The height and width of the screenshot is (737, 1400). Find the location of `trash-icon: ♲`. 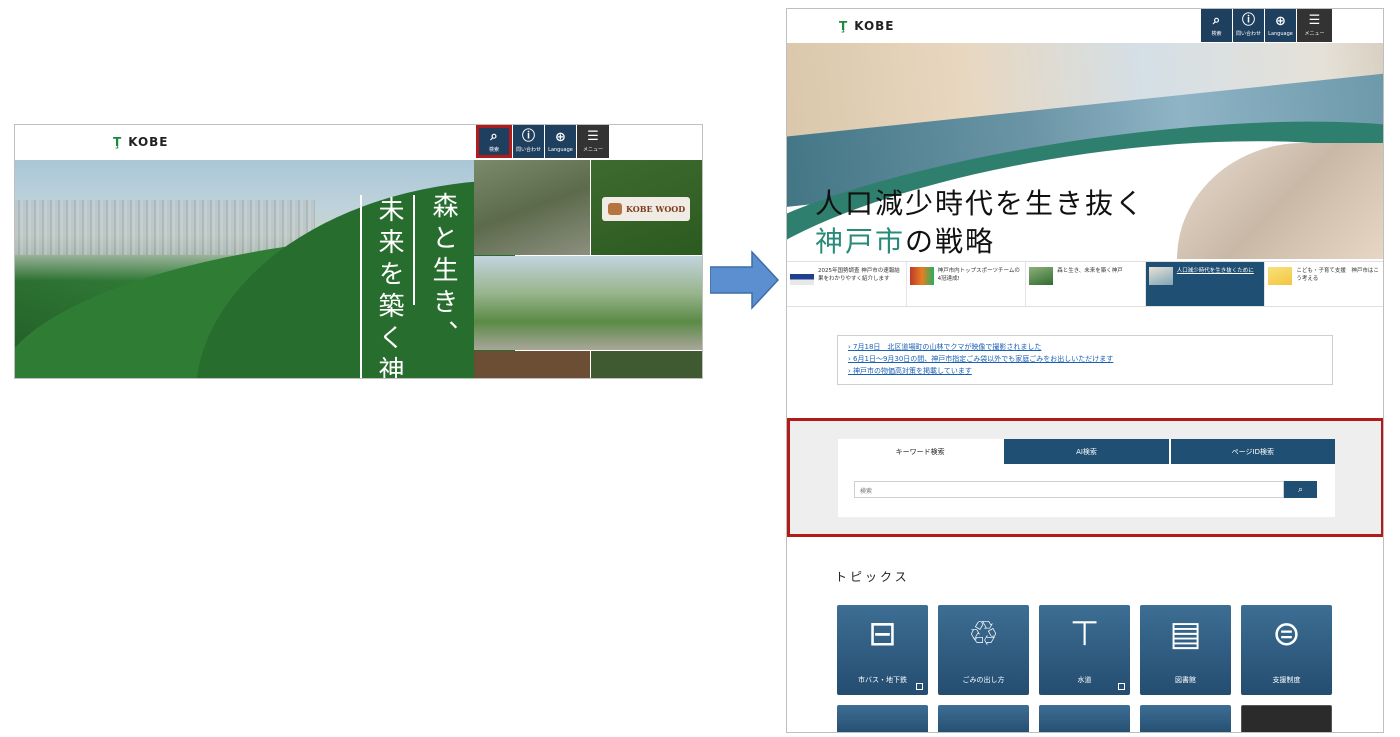

trash-icon: ♲ is located at coordinates (983, 634).